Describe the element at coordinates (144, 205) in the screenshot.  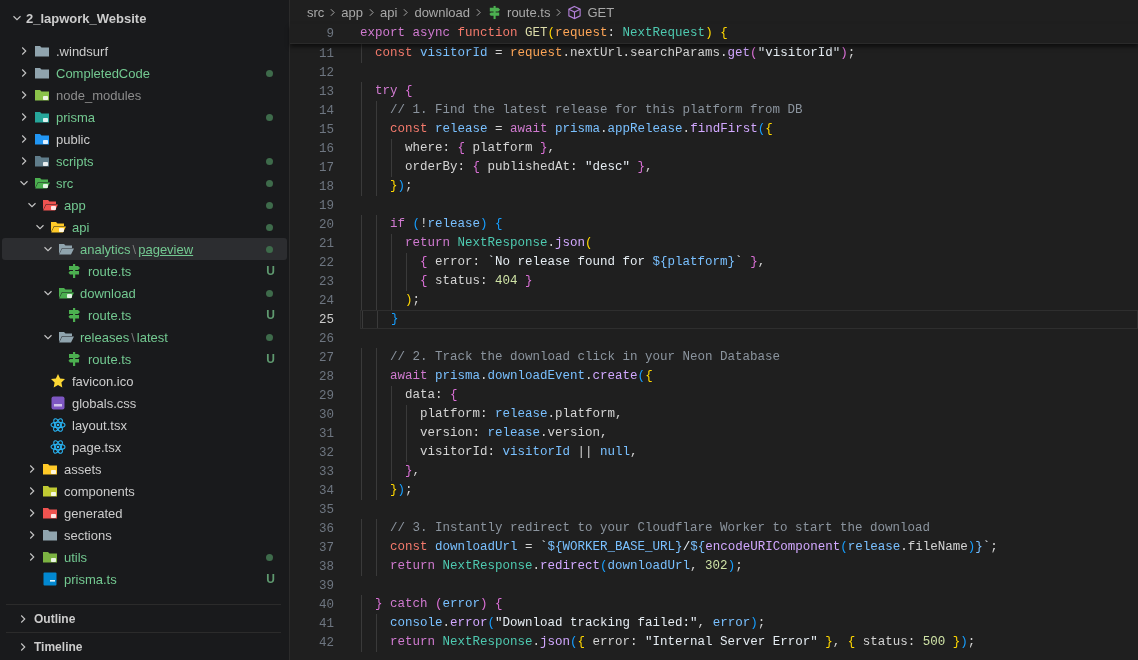
I see `tree-item: app` at that location.